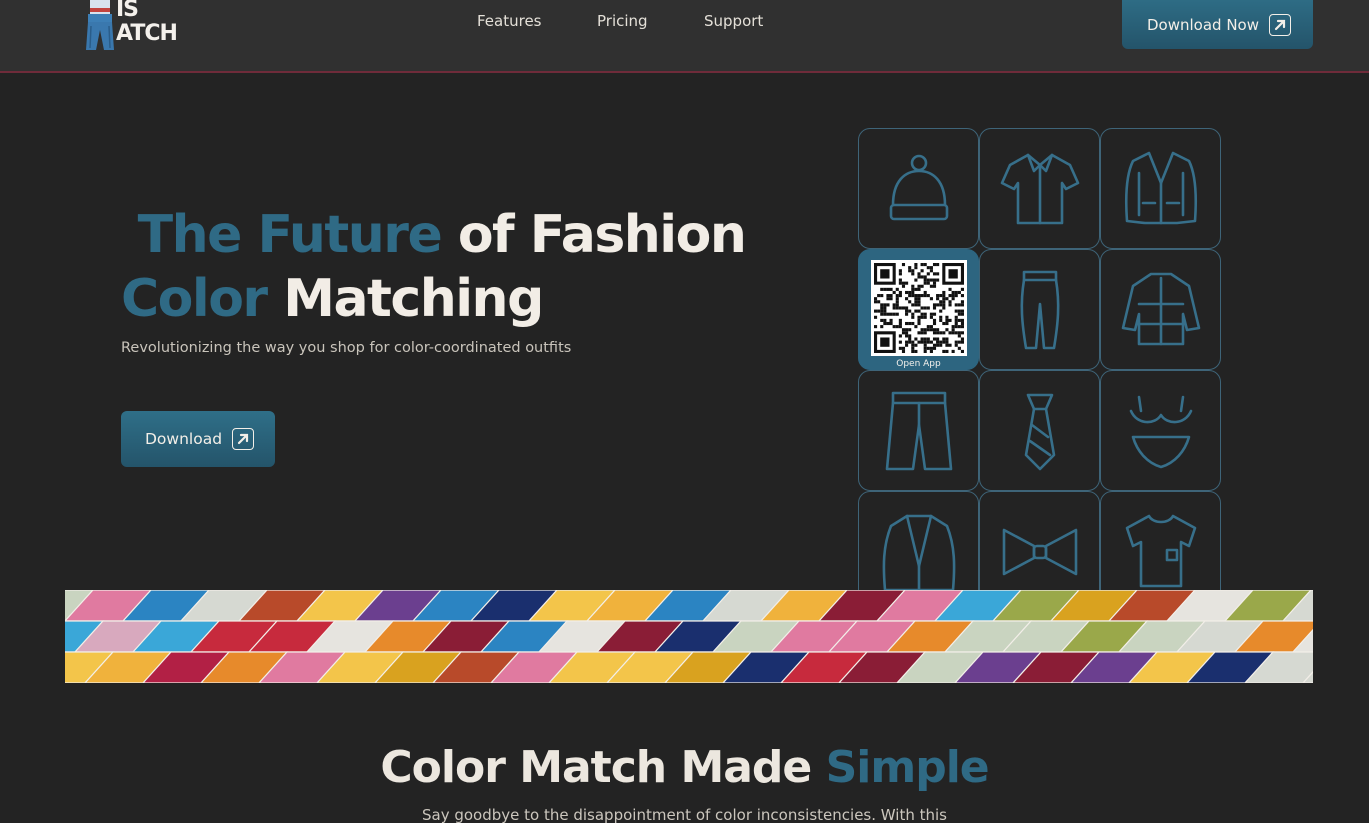 The width and height of the screenshot is (1369, 823). I want to click on logo: IS ATCH, so click(130, 26).